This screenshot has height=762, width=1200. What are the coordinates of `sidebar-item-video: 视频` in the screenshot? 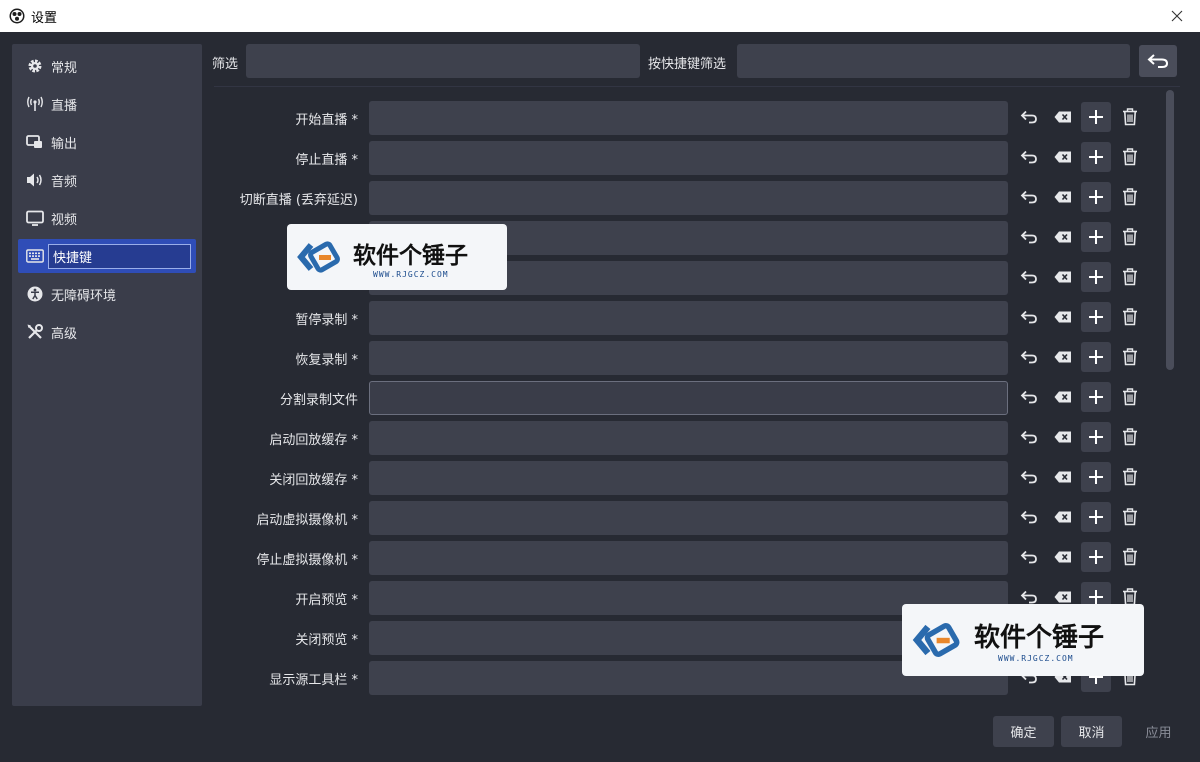 It's located at (107, 218).